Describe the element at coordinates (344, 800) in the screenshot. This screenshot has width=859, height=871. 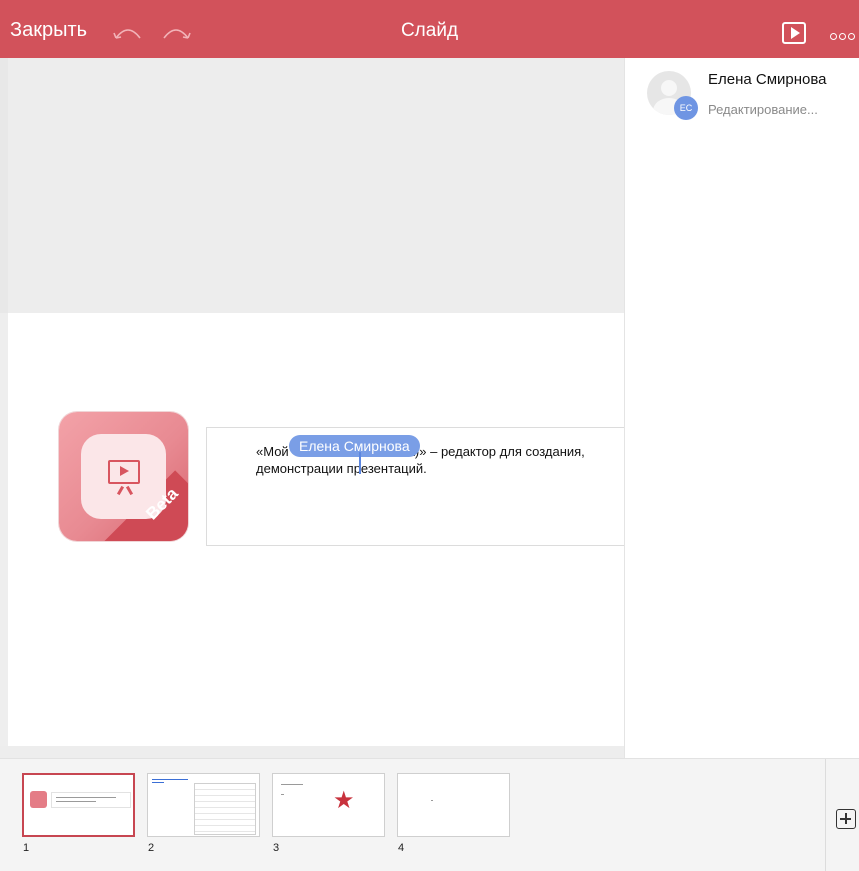
I see `star-icon: ★` at that location.